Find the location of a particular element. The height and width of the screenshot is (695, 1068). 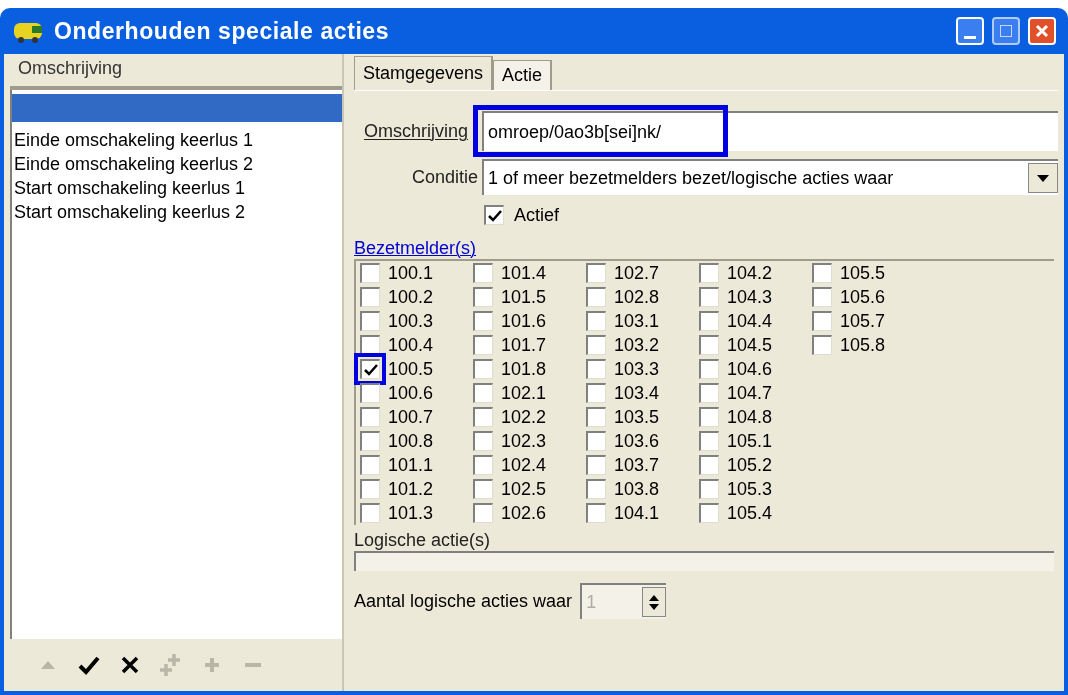

checkbox-label: 100.1 is located at coordinates (410, 273).